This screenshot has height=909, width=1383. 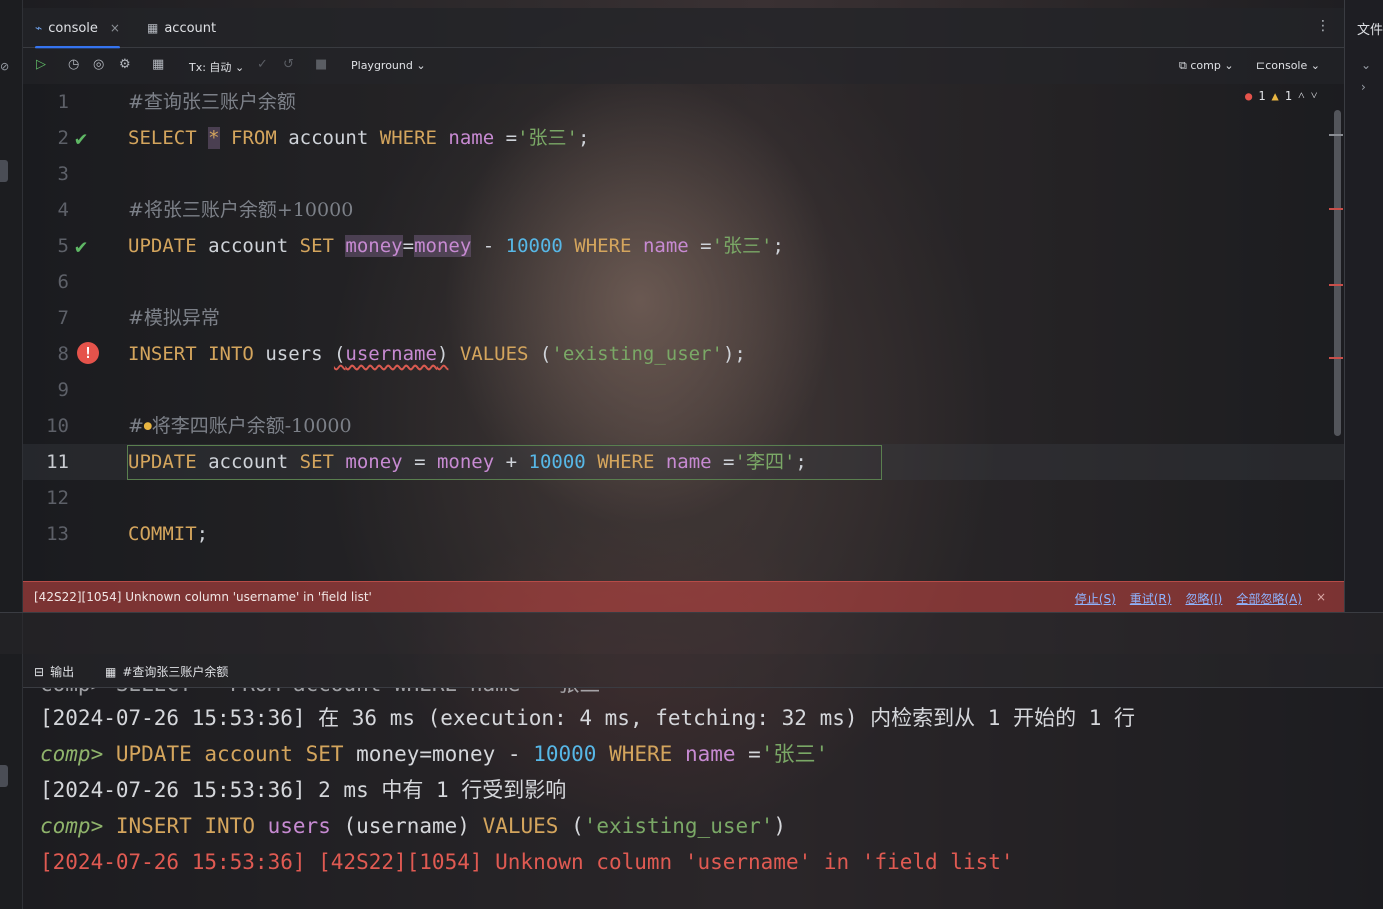 What do you see at coordinates (162, 462) in the screenshot?
I see `keyword: UPDATE` at bounding box center [162, 462].